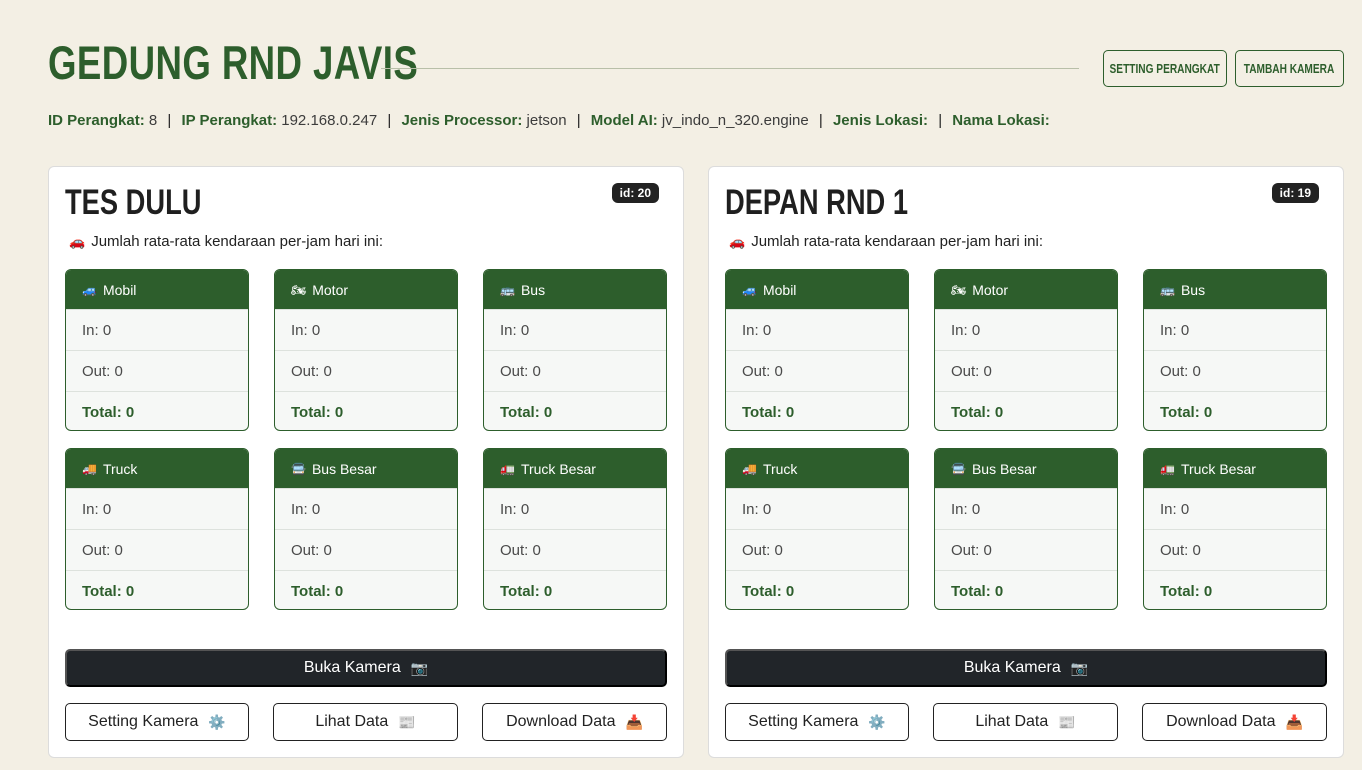 This screenshot has width=1362, height=770. Describe the element at coordinates (329, 120) in the screenshot. I see `ip-perangkat-value: 192.168.0.247` at that location.